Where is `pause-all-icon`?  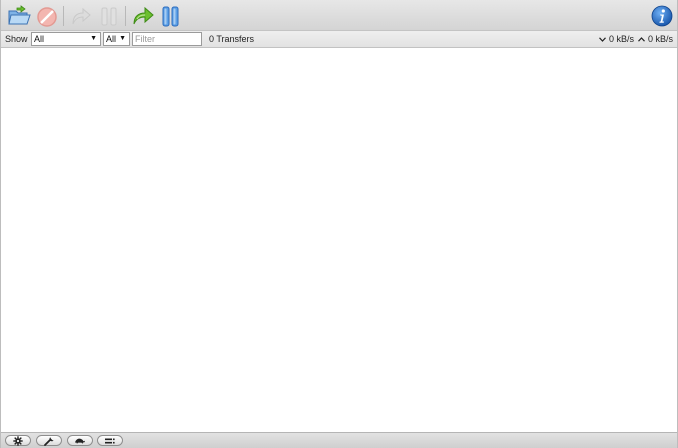
pause-all-icon is located at coordinates (170, 16).